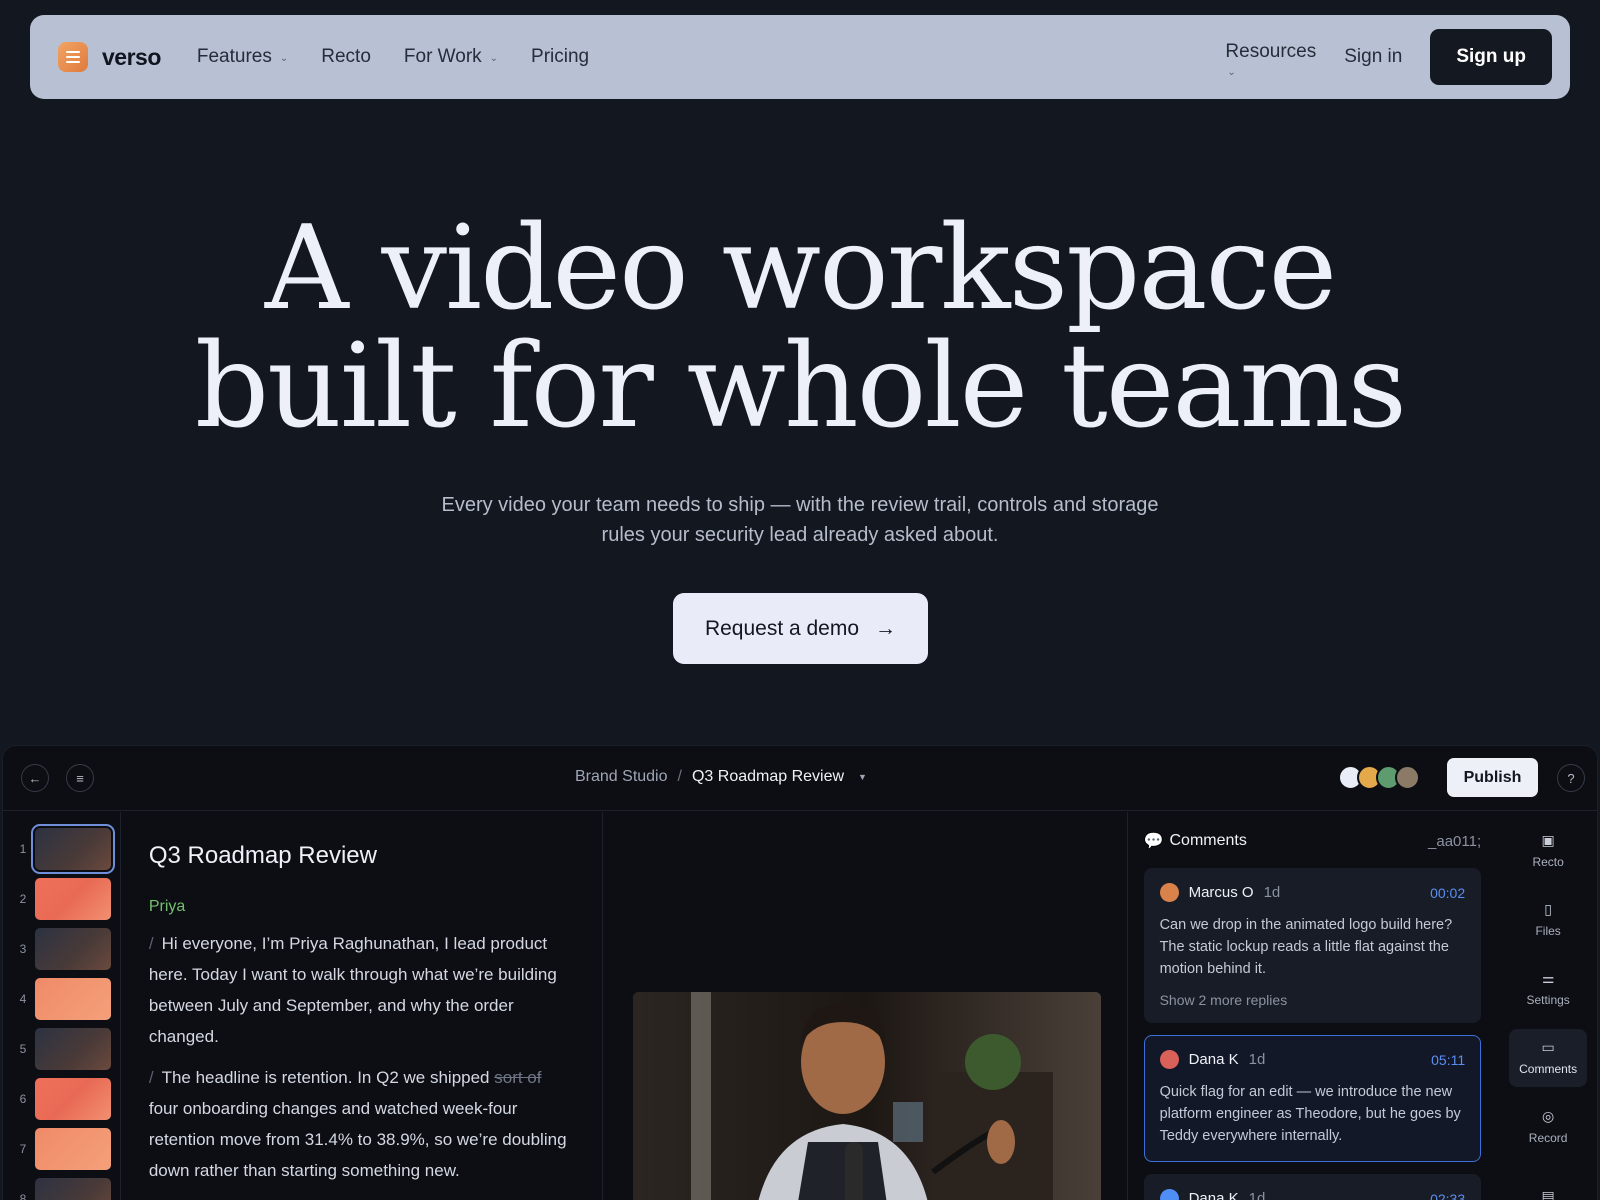  I want to click on rail-item-label: Comments, so click(1548, 1069).